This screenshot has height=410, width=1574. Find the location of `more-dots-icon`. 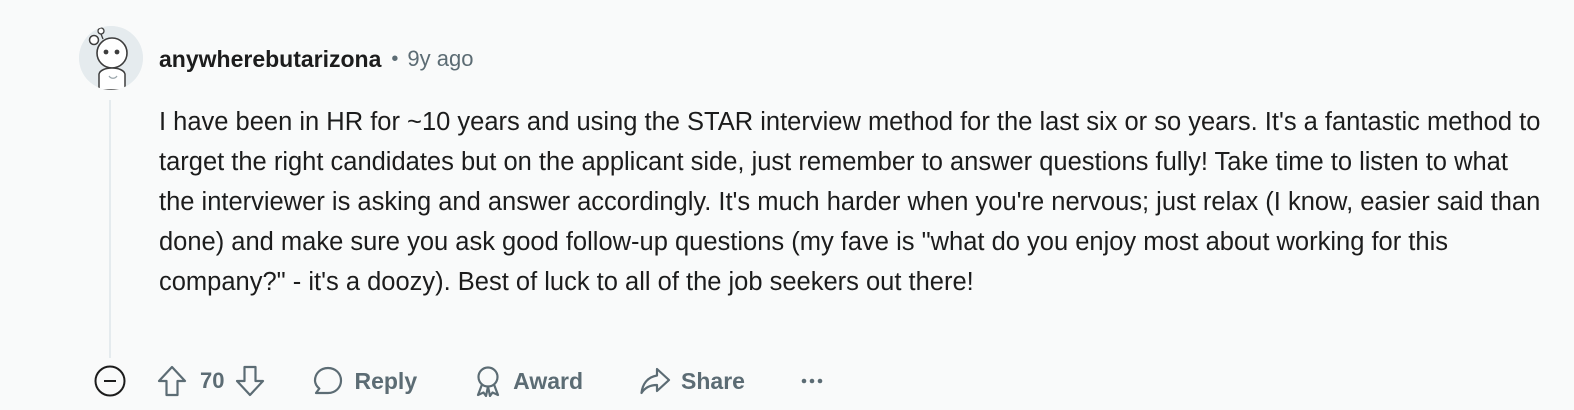

more-dots-icon is located at coordinates (812, 381).